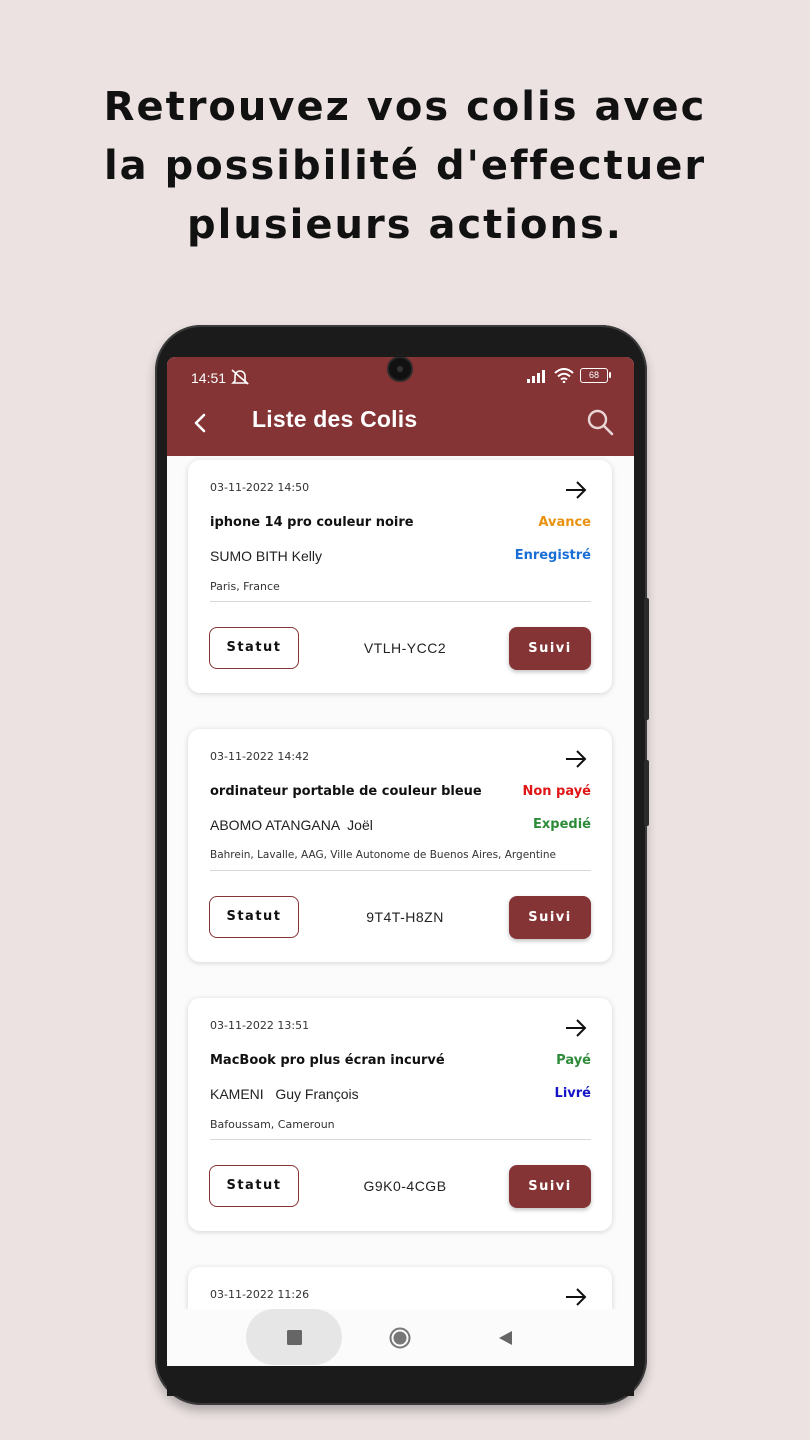 The height and width of the screenshot is (1440, 810). Describe the element at coordinates (400, 369) in the screenshot. I see `front-camera` at that location.